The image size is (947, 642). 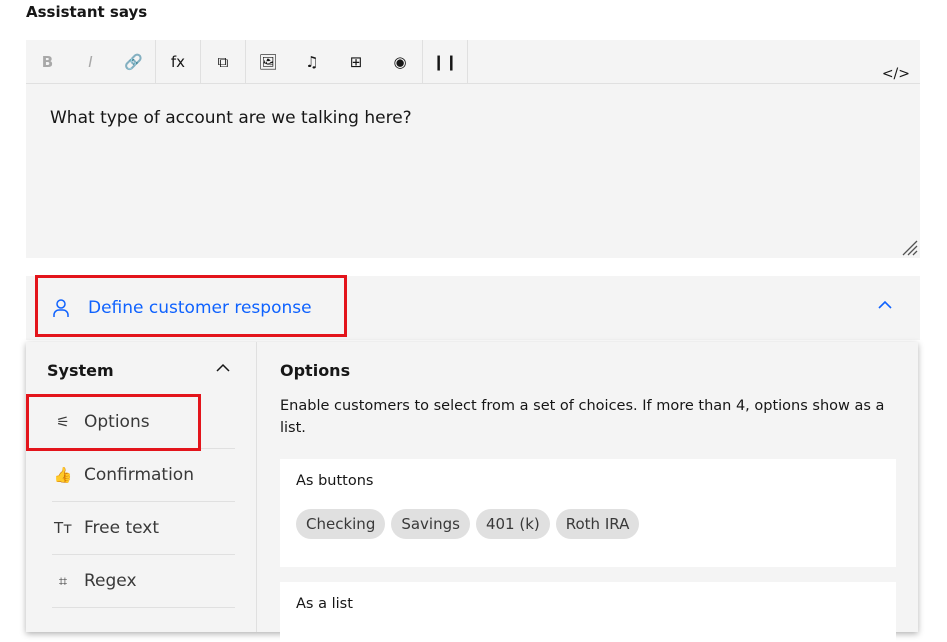 What do you see at coordinates (312, 61) in the screenshot?
I see `audio-icon: ♫` at bounding box center [312, 61].